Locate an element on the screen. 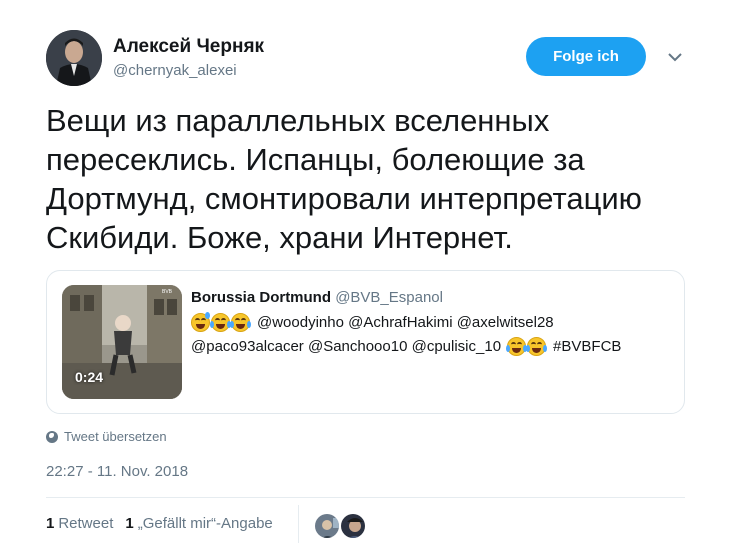 The image size is (730, 550). liker-avatars is located at coordinates (340, 526).